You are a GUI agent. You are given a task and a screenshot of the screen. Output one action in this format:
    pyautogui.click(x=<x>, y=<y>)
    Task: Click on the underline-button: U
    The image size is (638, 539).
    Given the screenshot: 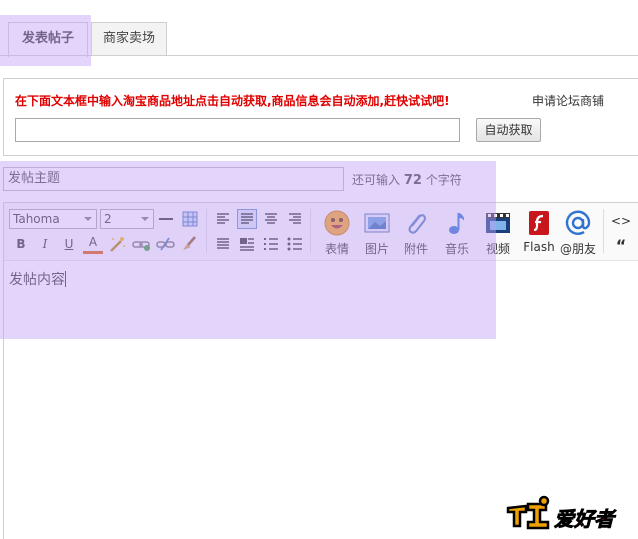 What is the action you would take?
    pyautogui.click(x=69, y=244)
    